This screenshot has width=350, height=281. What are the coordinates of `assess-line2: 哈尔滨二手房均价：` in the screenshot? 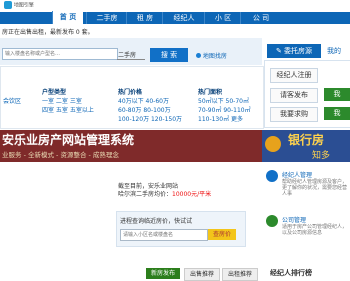 It's located at (145, 194).